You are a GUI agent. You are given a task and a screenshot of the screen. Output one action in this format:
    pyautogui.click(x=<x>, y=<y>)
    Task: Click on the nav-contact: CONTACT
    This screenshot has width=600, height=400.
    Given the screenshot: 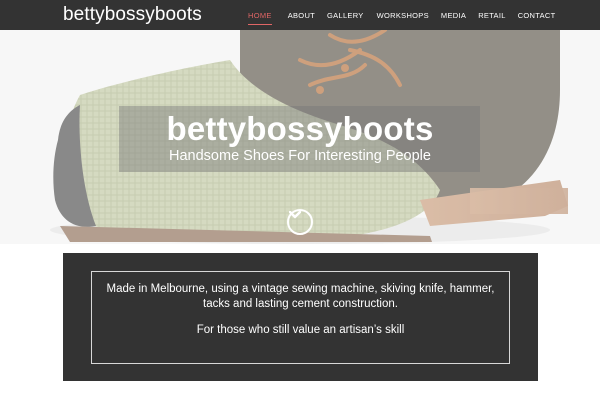 What is the action you would take?
    pyautogui.click(x=537, y=15)
    